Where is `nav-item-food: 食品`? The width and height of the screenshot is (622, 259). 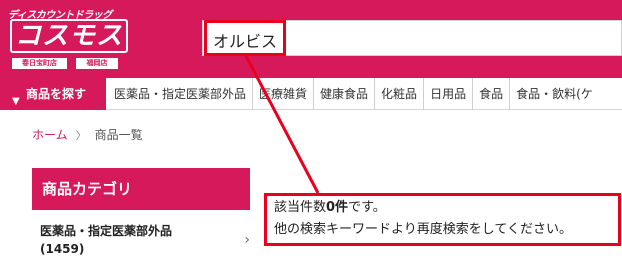 nav-item-food: 食品 is located at coordinates (490, 94).